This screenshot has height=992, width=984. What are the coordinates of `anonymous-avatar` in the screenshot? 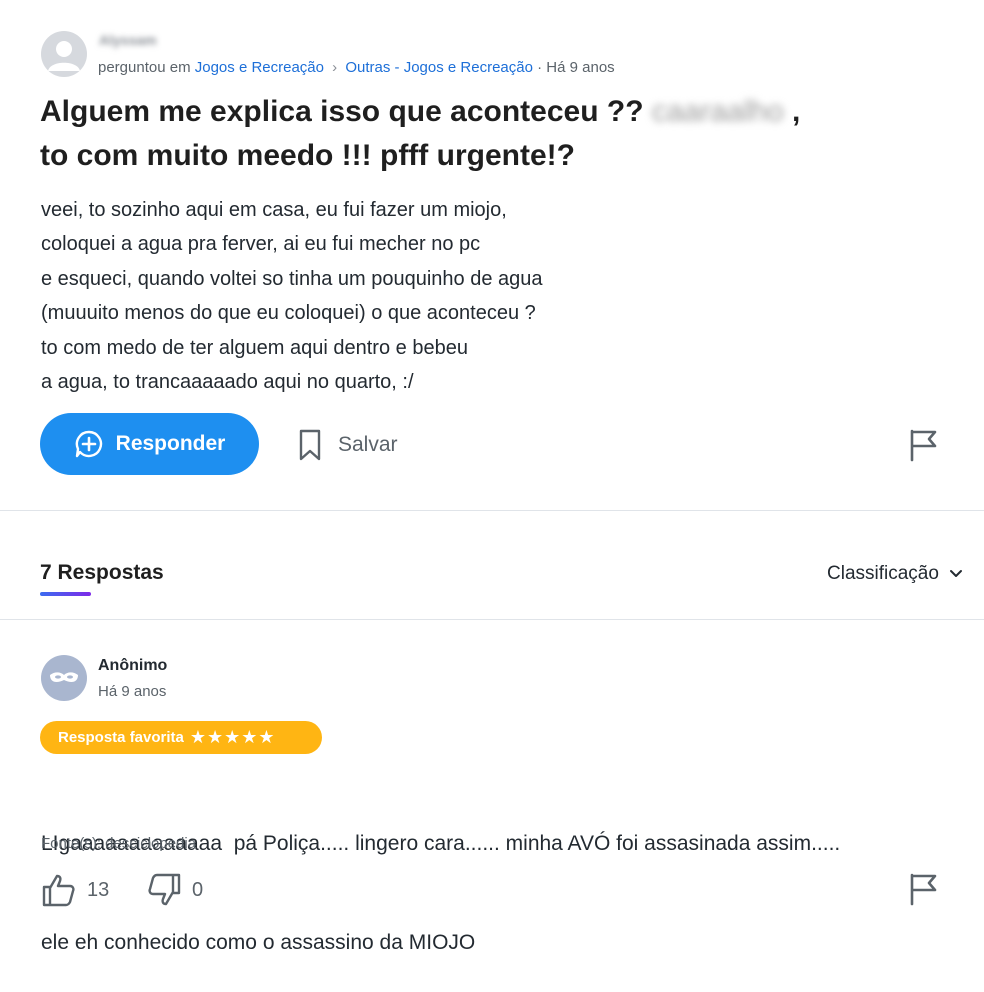 It's located at (64, 678).